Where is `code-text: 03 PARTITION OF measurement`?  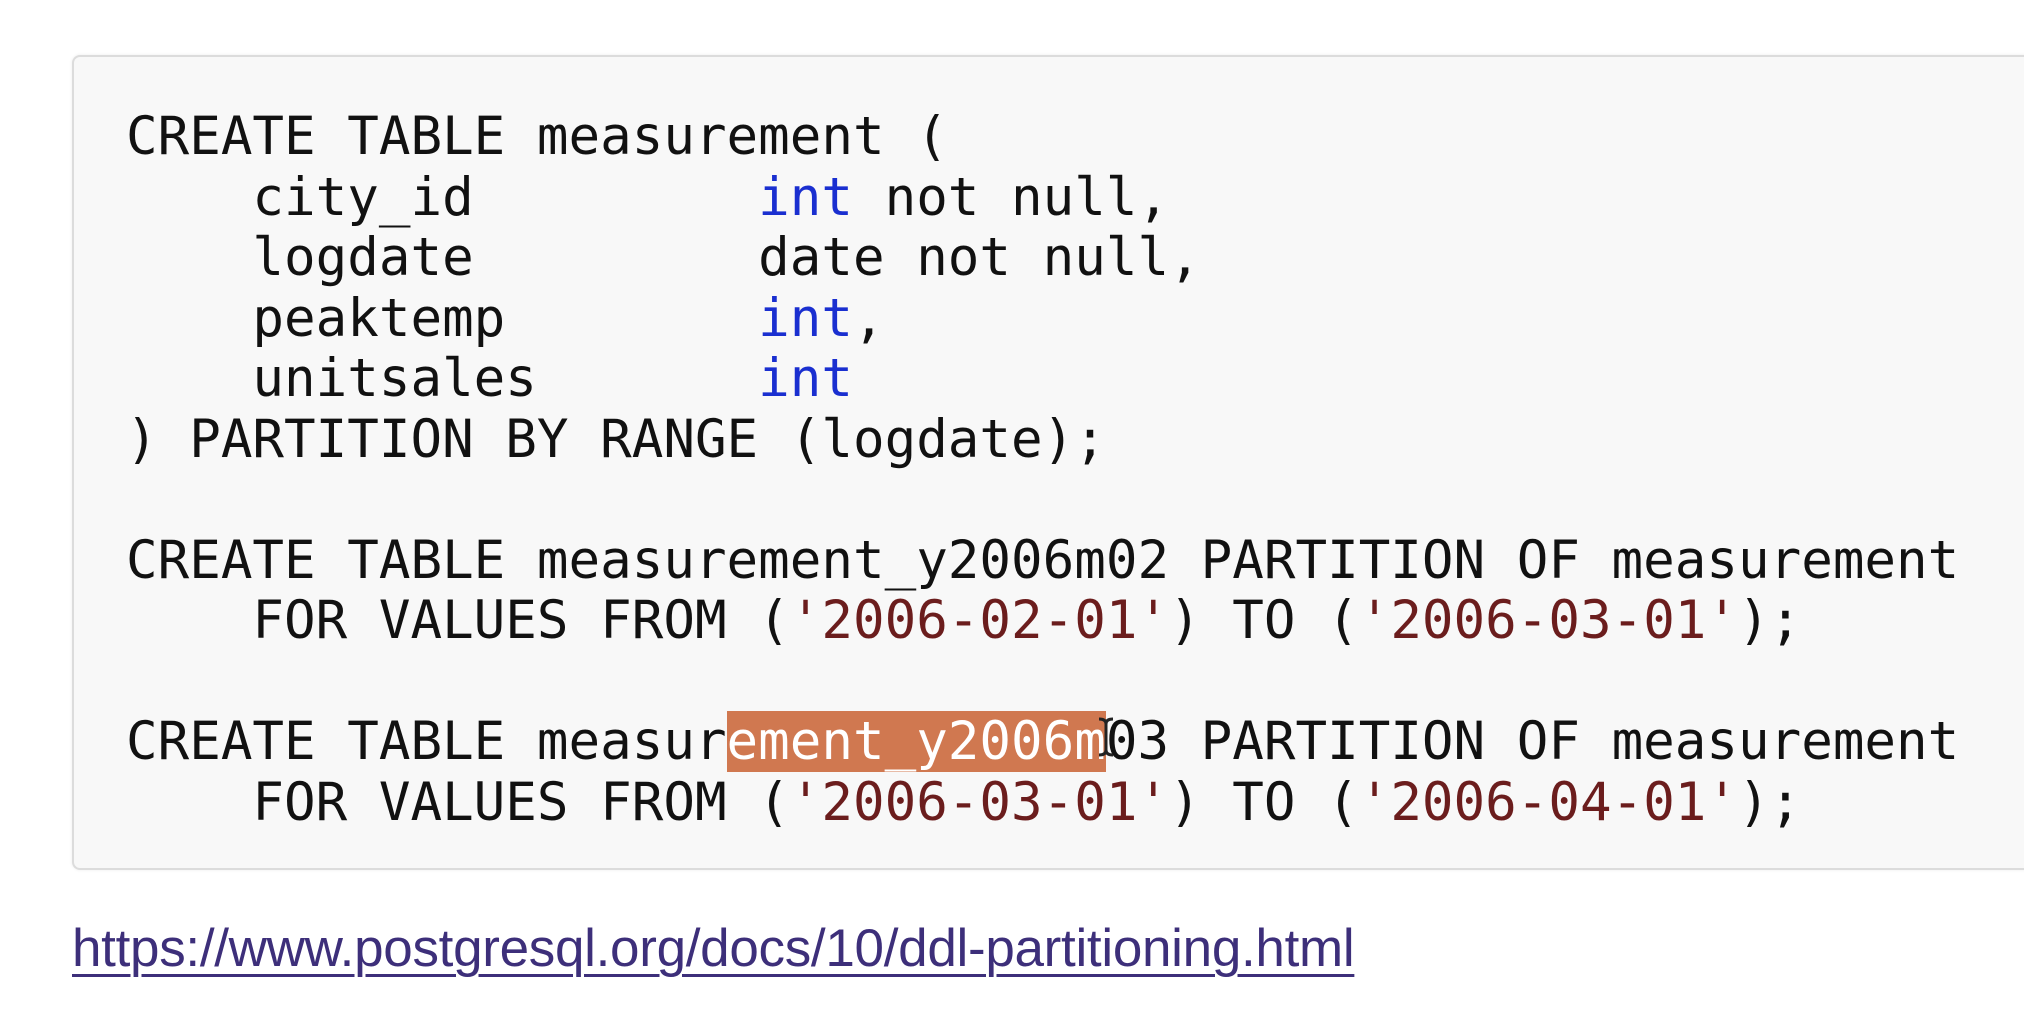
code-text: 03 PARTITION OF measurement is located at coordinates (1532, 741).